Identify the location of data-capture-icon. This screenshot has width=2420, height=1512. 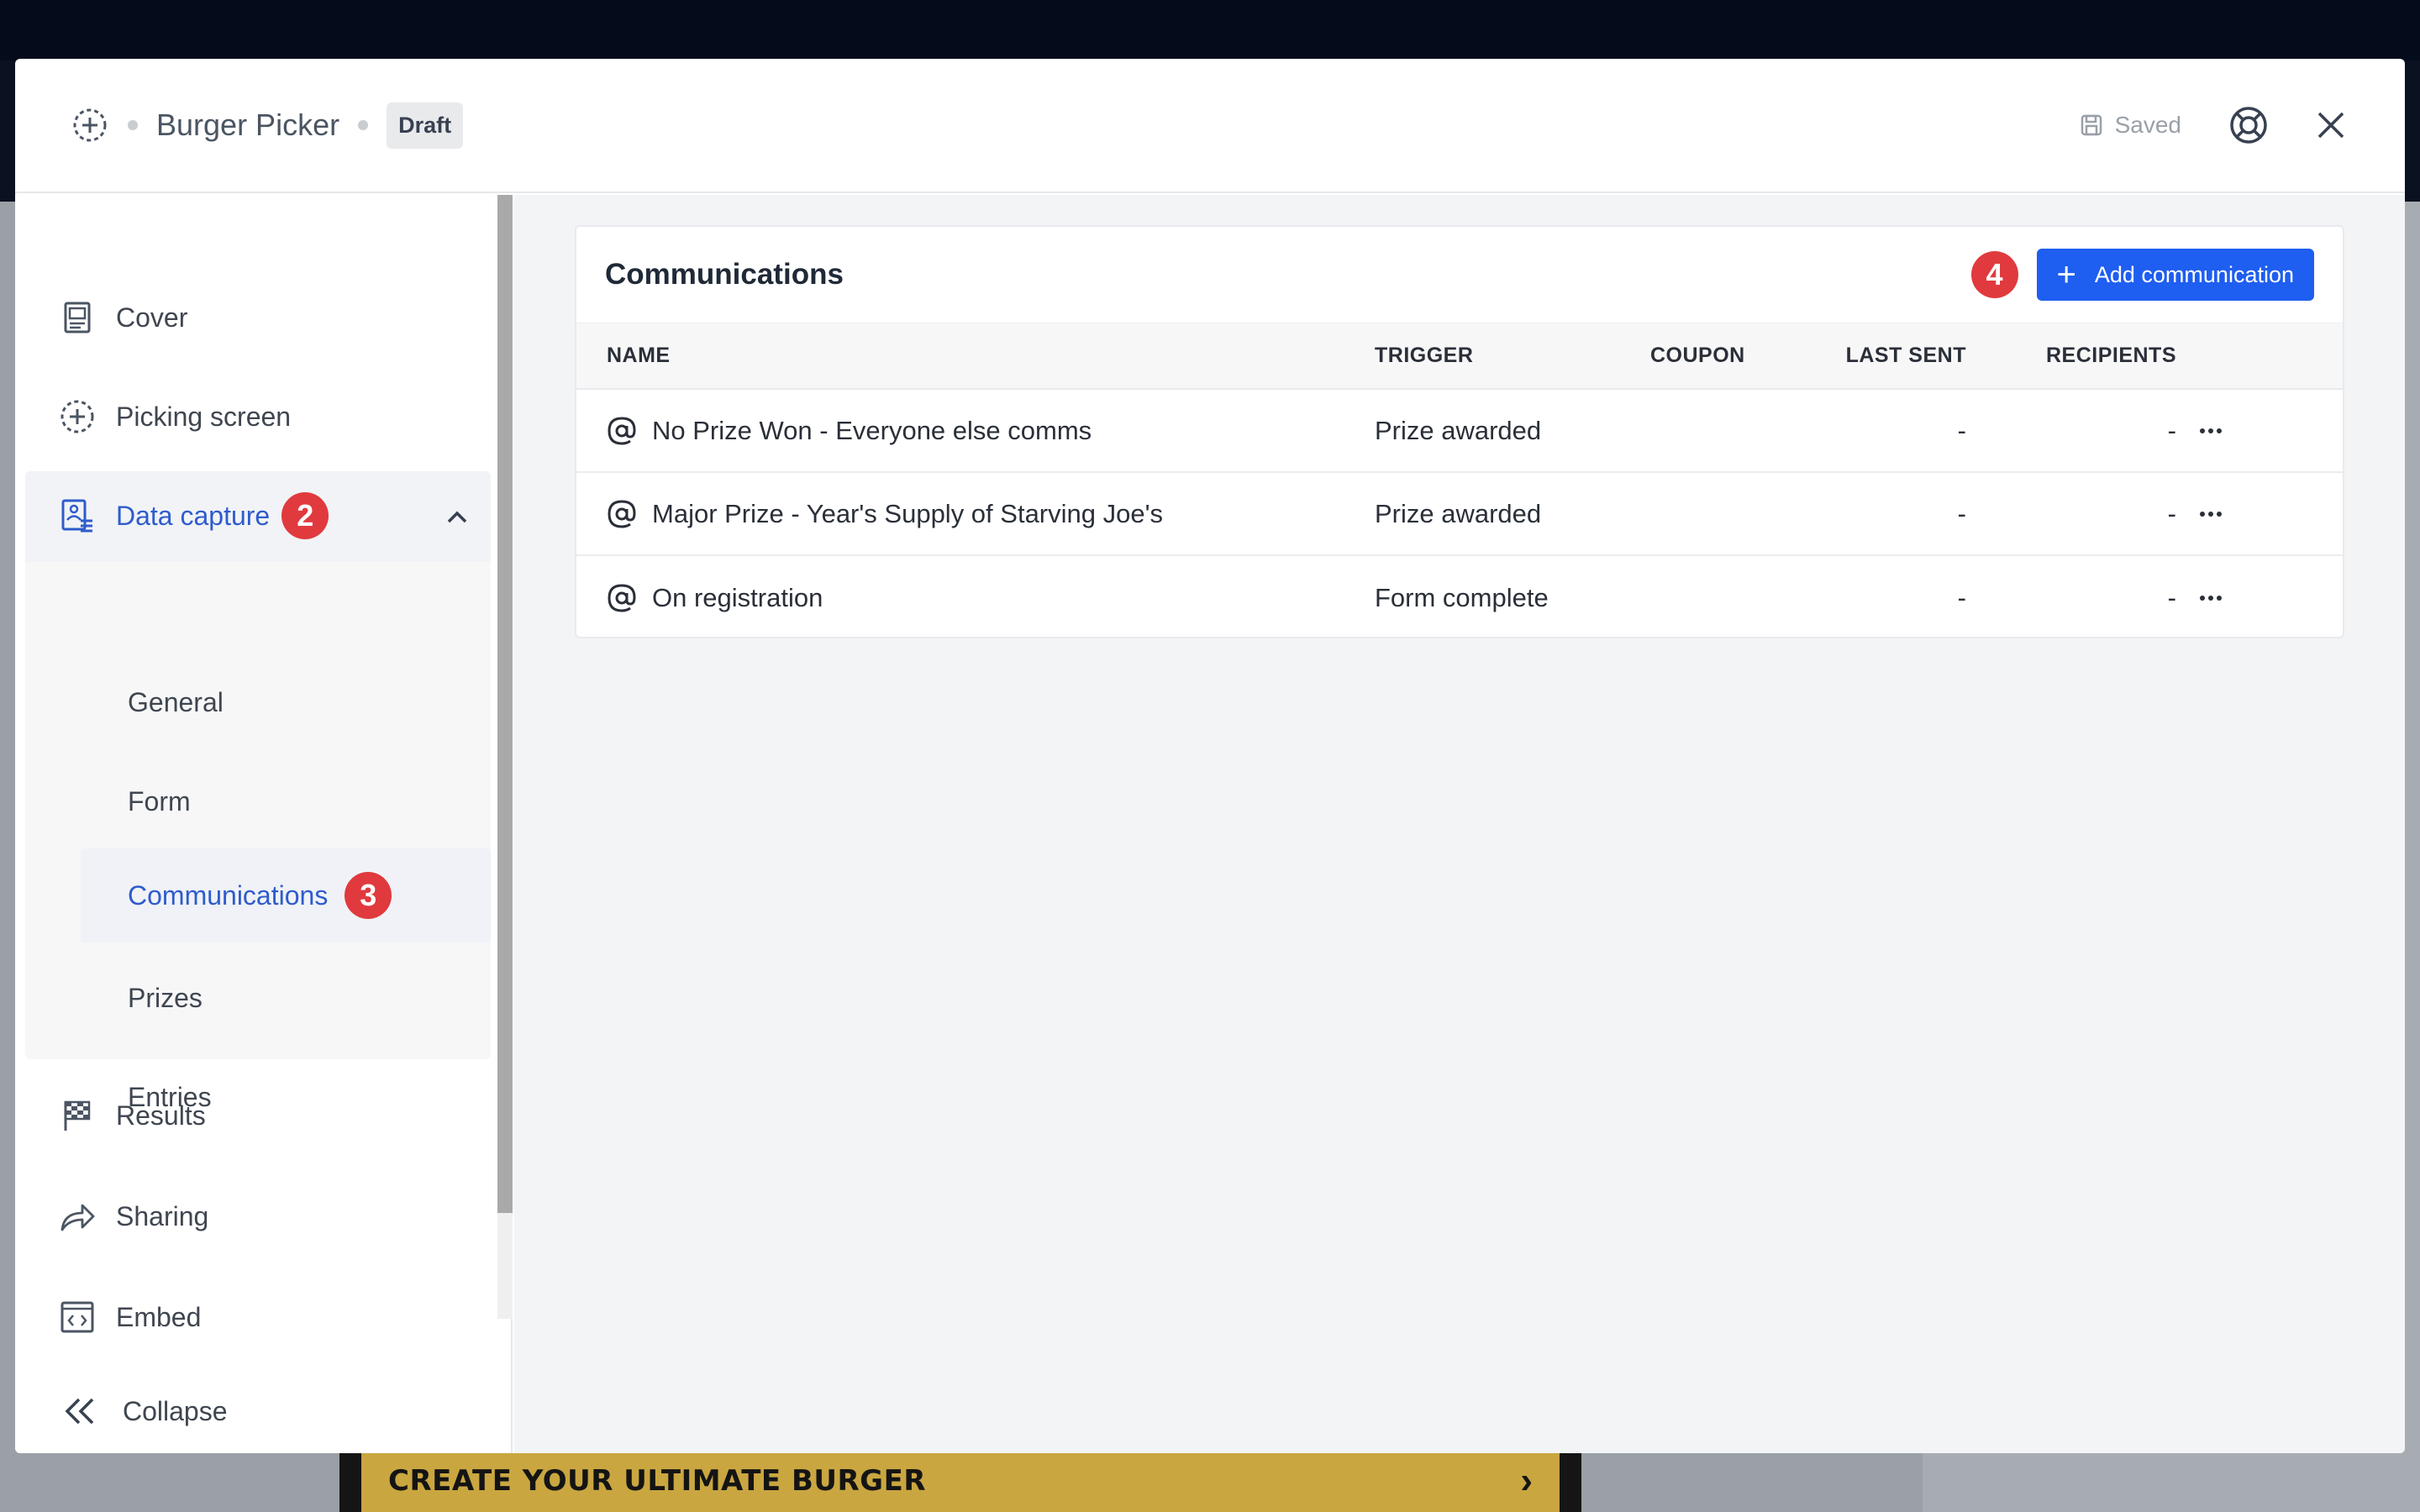
(77, 516).